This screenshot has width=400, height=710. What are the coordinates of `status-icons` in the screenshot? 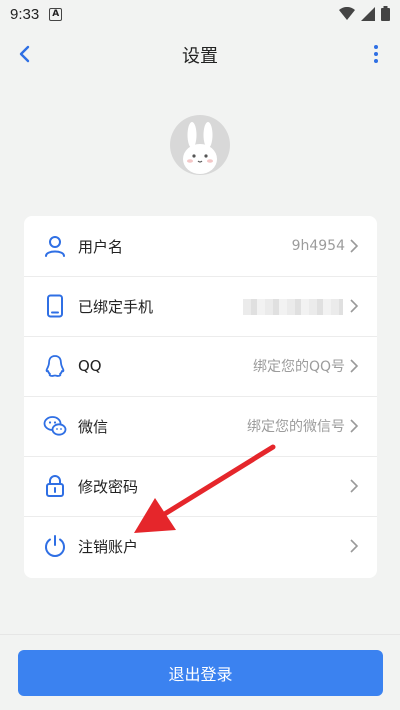 It's located at (364, 13).